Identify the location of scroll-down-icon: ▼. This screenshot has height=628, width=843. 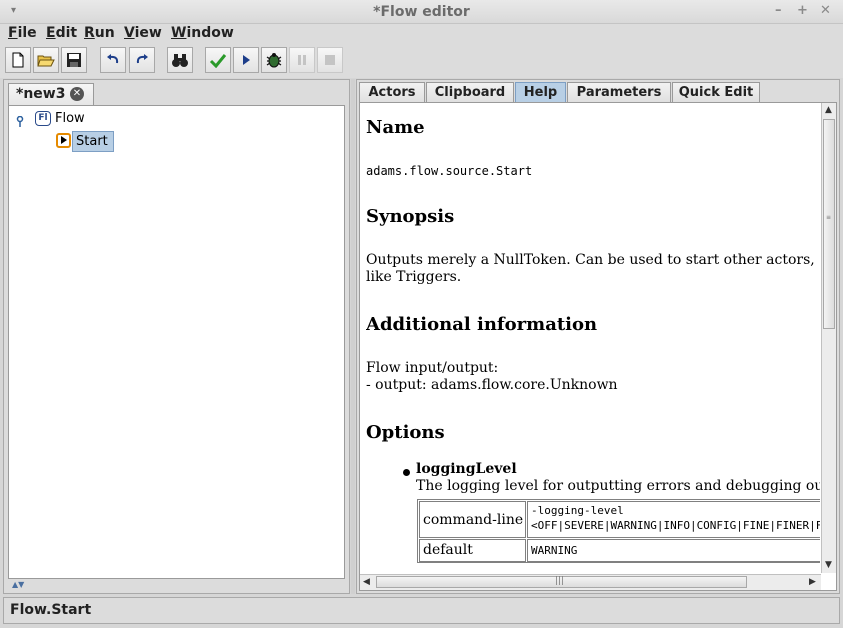
(828, 565).